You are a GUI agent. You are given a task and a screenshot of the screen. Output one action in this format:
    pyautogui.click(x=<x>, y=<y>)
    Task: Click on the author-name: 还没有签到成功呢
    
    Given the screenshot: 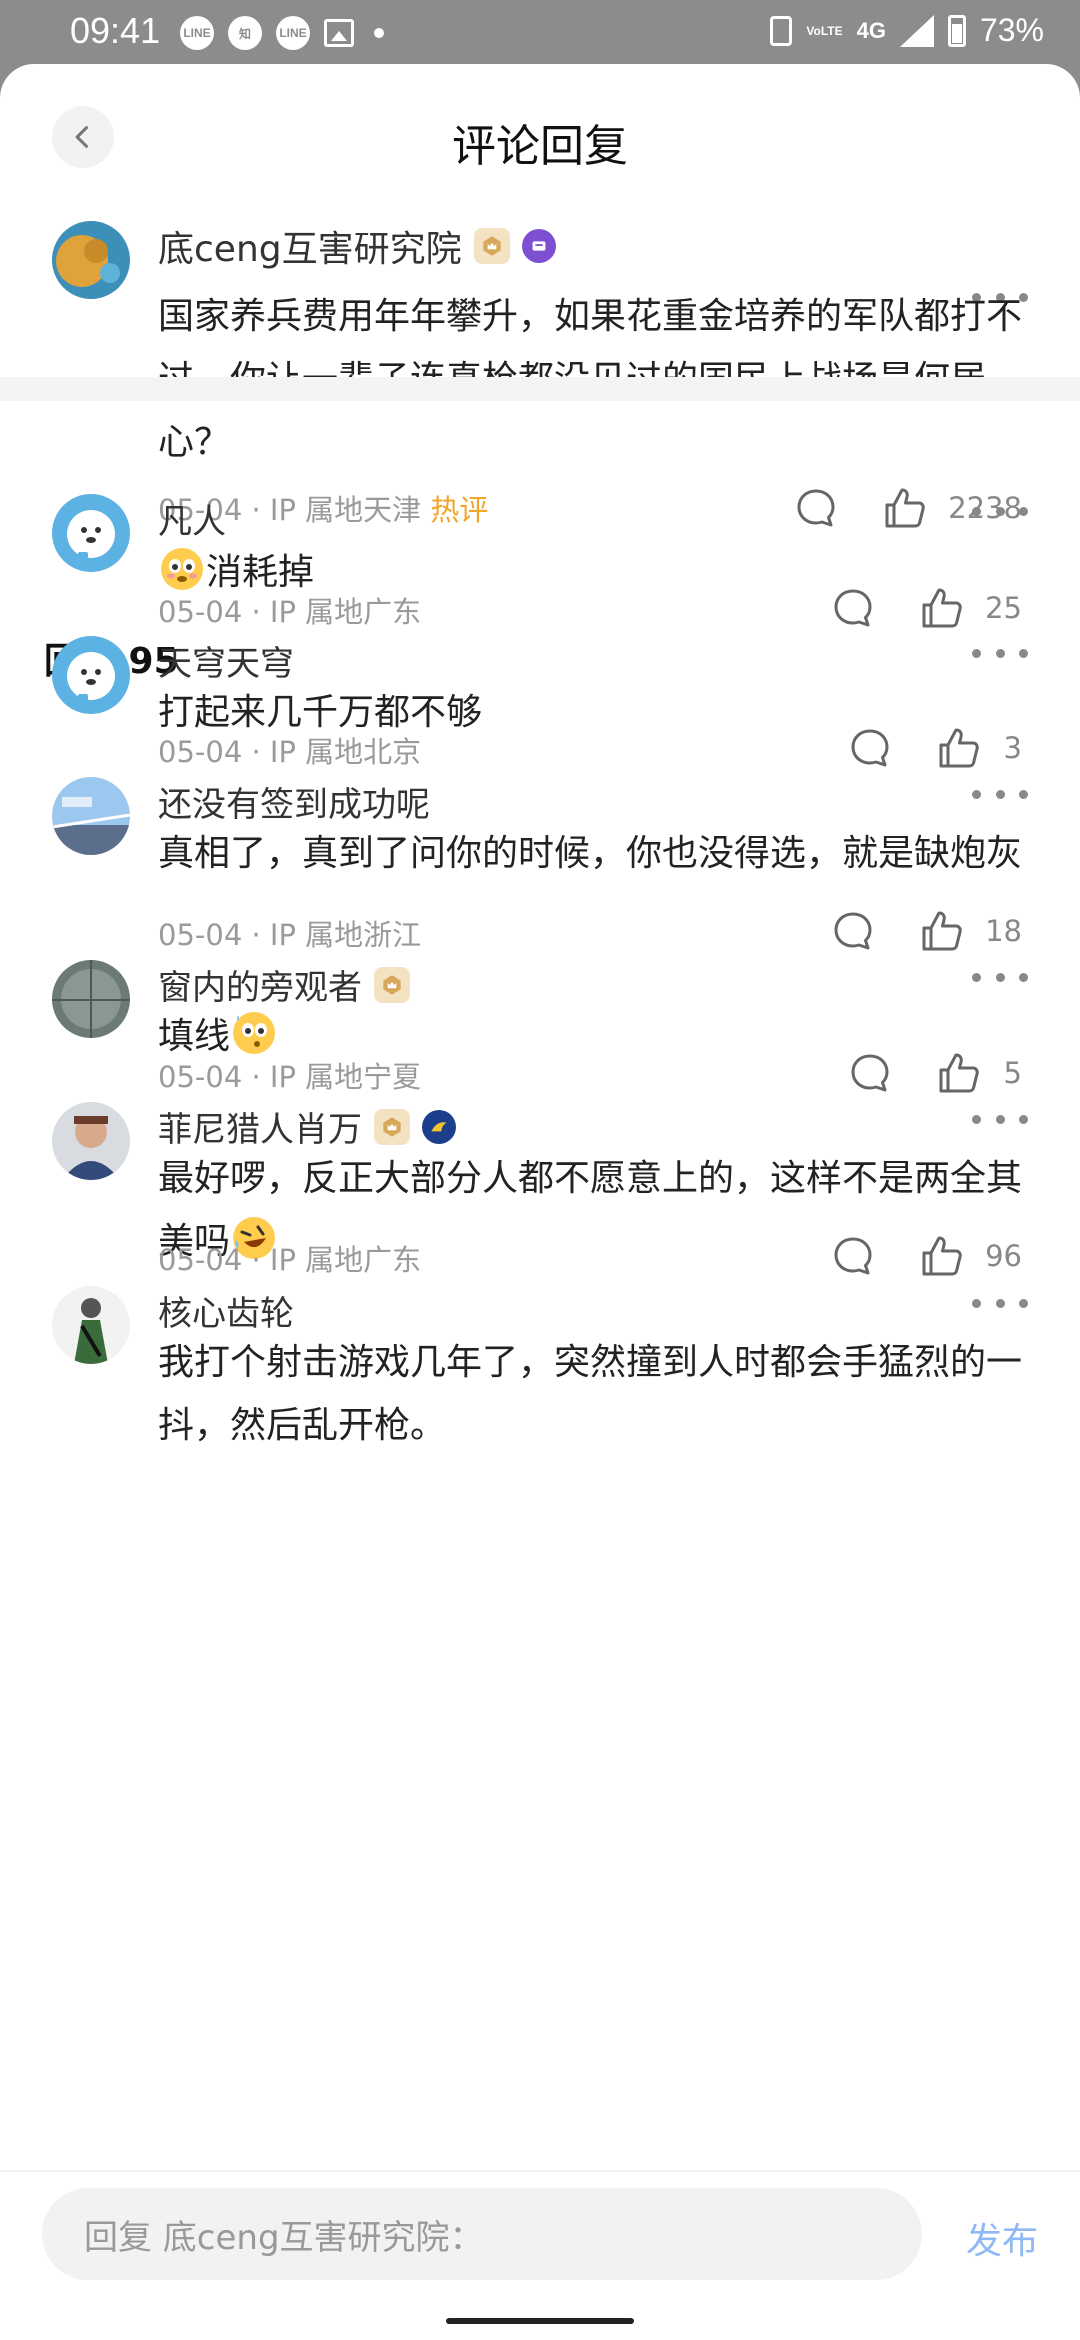 What is the action you would take?
    pyautogui.click(x=294, y=801)
    